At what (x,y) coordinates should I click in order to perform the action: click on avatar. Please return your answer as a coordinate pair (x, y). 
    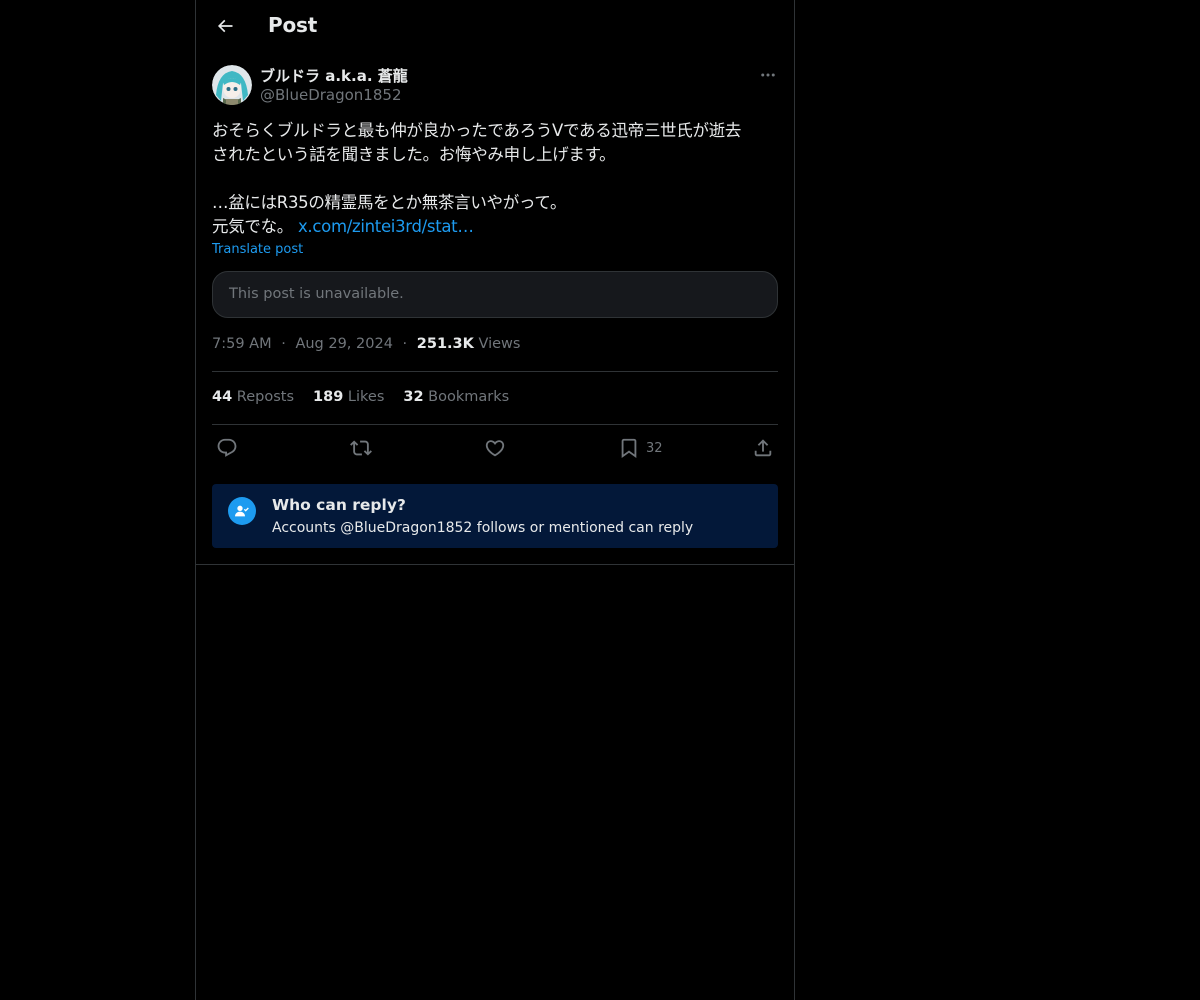
    Looking at the image, I should click on (232, 85).